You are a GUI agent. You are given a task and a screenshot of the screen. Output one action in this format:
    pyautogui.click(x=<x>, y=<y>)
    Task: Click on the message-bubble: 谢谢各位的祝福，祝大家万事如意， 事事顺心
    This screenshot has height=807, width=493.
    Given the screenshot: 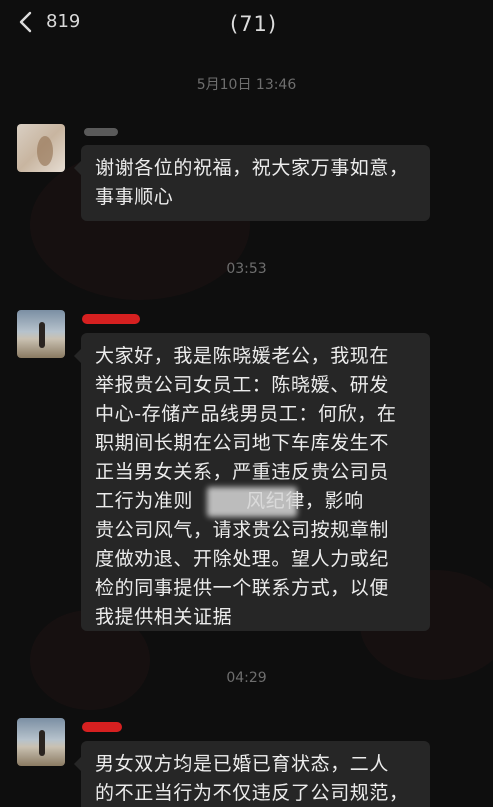 What is the action you would take?
    pyautogui.click(x=252, y=183)
    